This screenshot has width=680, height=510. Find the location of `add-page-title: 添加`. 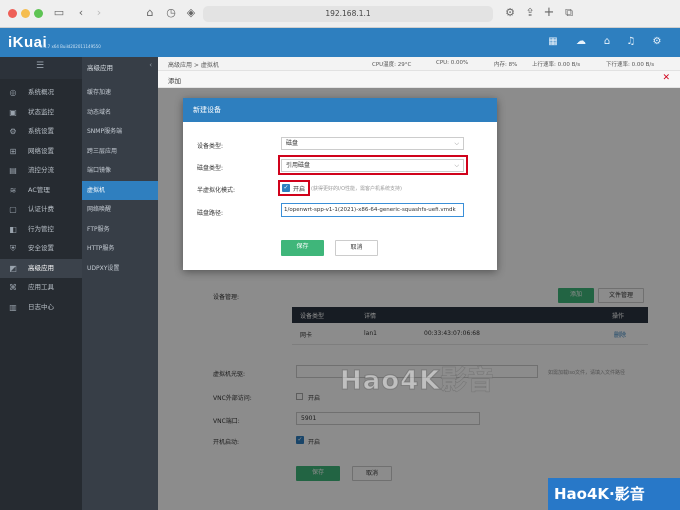

add-page-title: 添加 is located at coordinates (174, 81).